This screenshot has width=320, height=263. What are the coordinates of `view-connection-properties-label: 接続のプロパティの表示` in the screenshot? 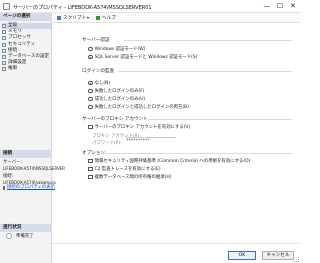 It's located at (31, 188).